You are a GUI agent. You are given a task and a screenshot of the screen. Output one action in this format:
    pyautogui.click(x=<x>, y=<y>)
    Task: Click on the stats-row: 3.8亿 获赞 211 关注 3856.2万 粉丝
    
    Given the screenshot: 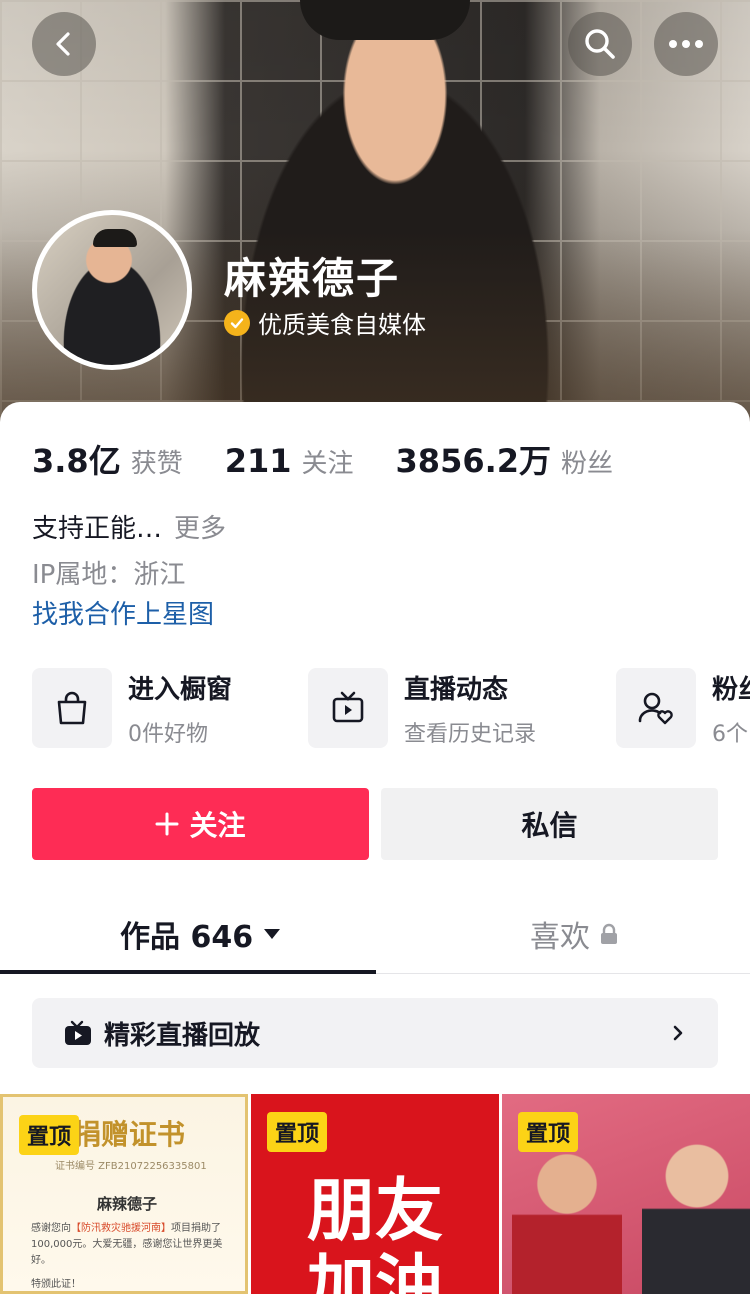 What is the action you would take?
    pyautogui.click(x=343, y=459)
    